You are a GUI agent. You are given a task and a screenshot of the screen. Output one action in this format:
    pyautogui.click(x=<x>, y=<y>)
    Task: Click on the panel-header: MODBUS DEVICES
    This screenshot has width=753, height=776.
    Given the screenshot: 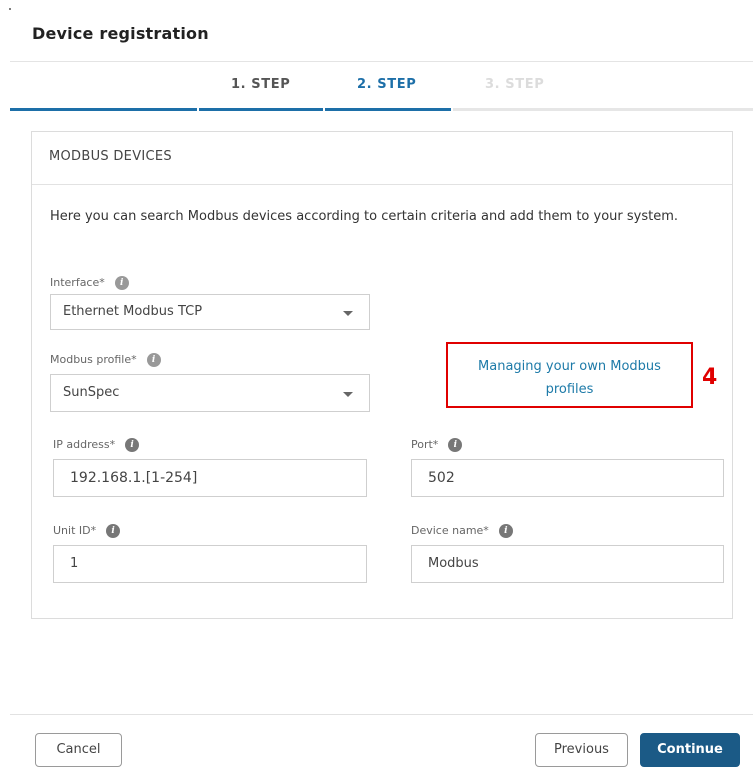 What is the action you would take?
    pyautogui.click(x=382, y=158)
    